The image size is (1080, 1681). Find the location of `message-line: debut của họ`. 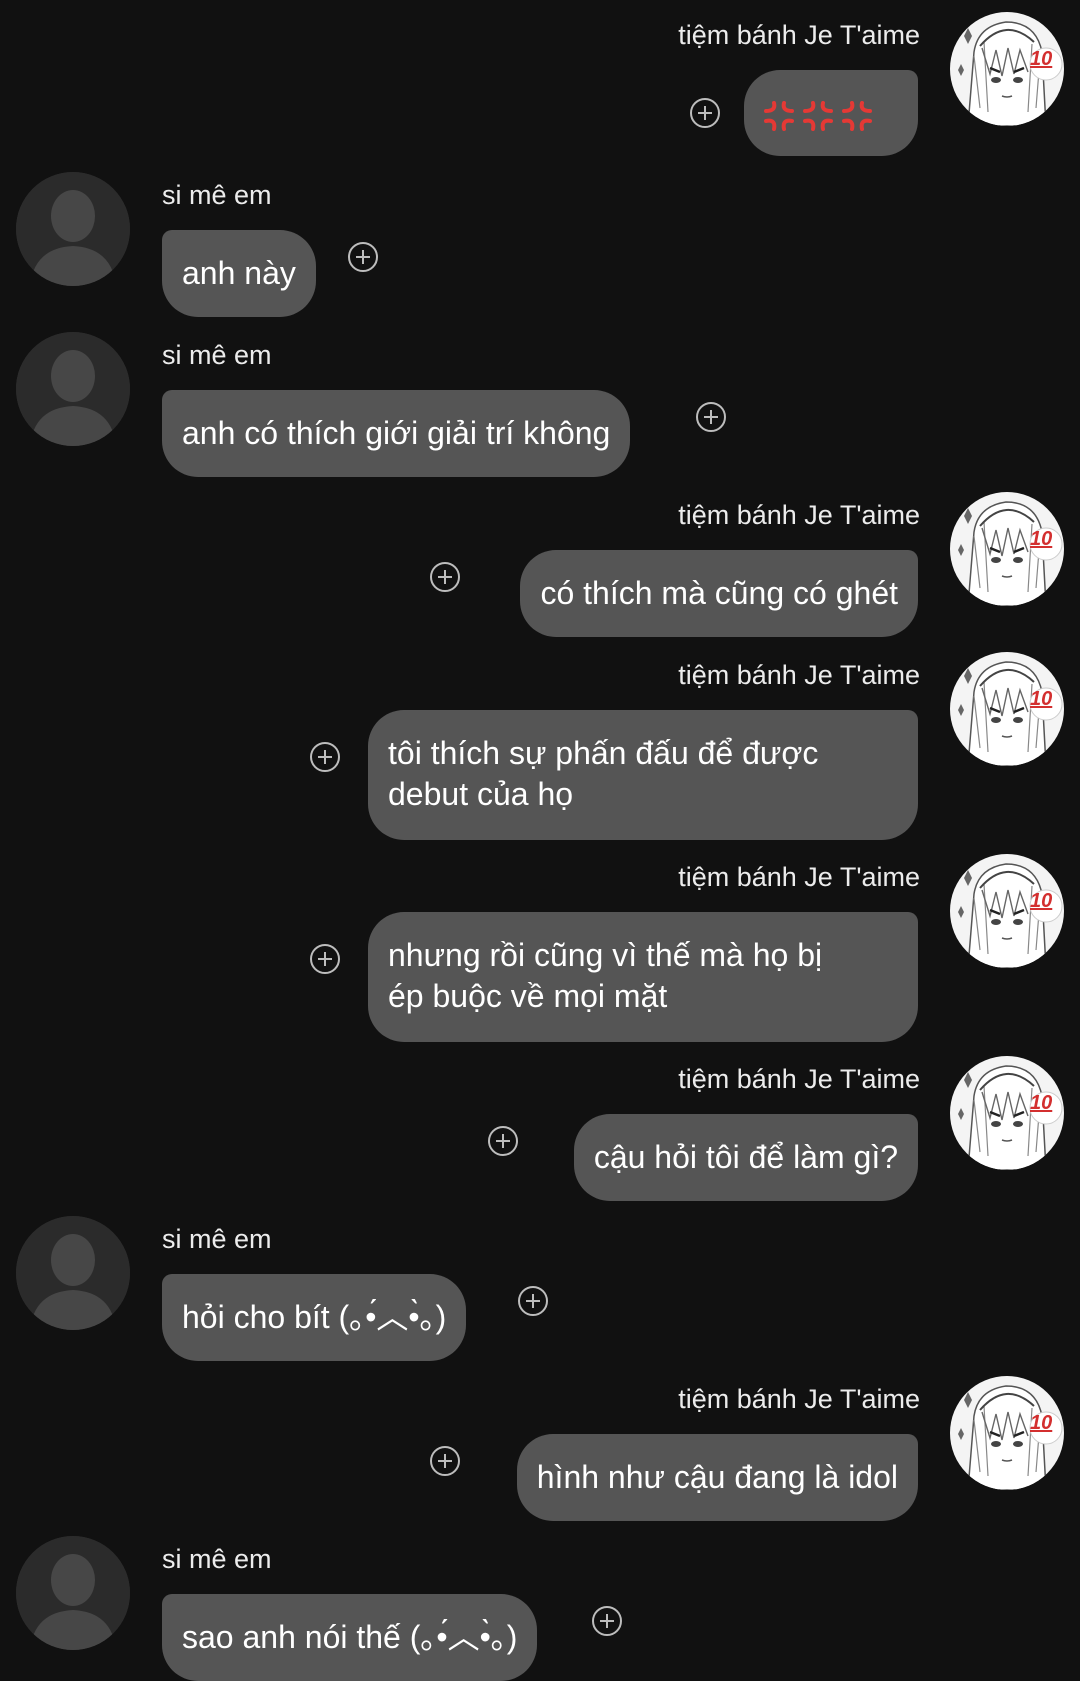

message-line: debut của họ is located at coordinates (481, 794).